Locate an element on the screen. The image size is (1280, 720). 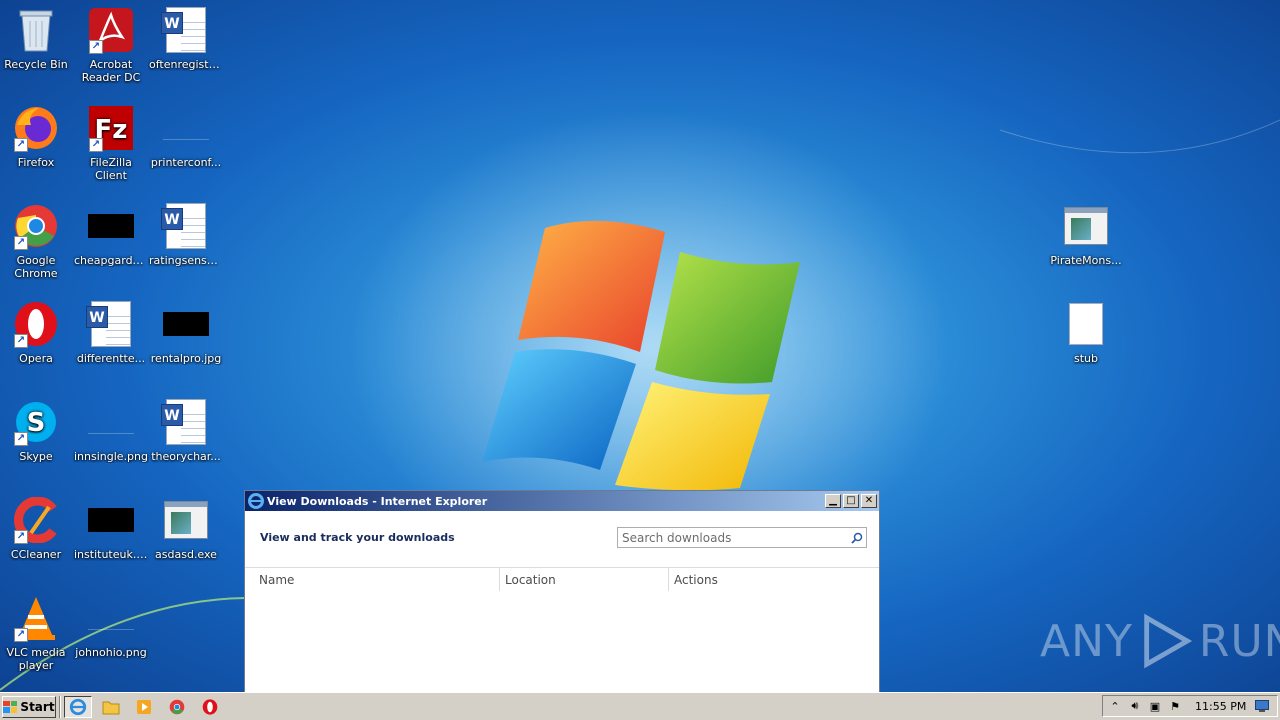
taskbar-separator is located at coordinates (60, 706).